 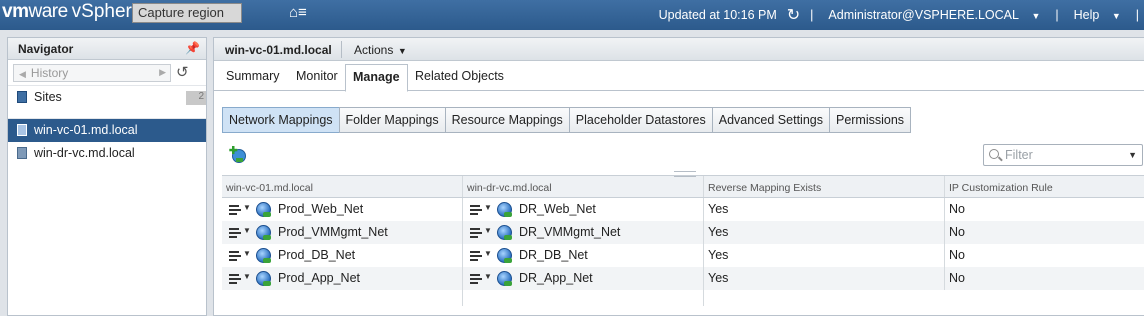 What do you see at coordinates (187, 13) in the screenshot?
I see `capture-region-overlay: Capture region` at bounding box center [187, 13].